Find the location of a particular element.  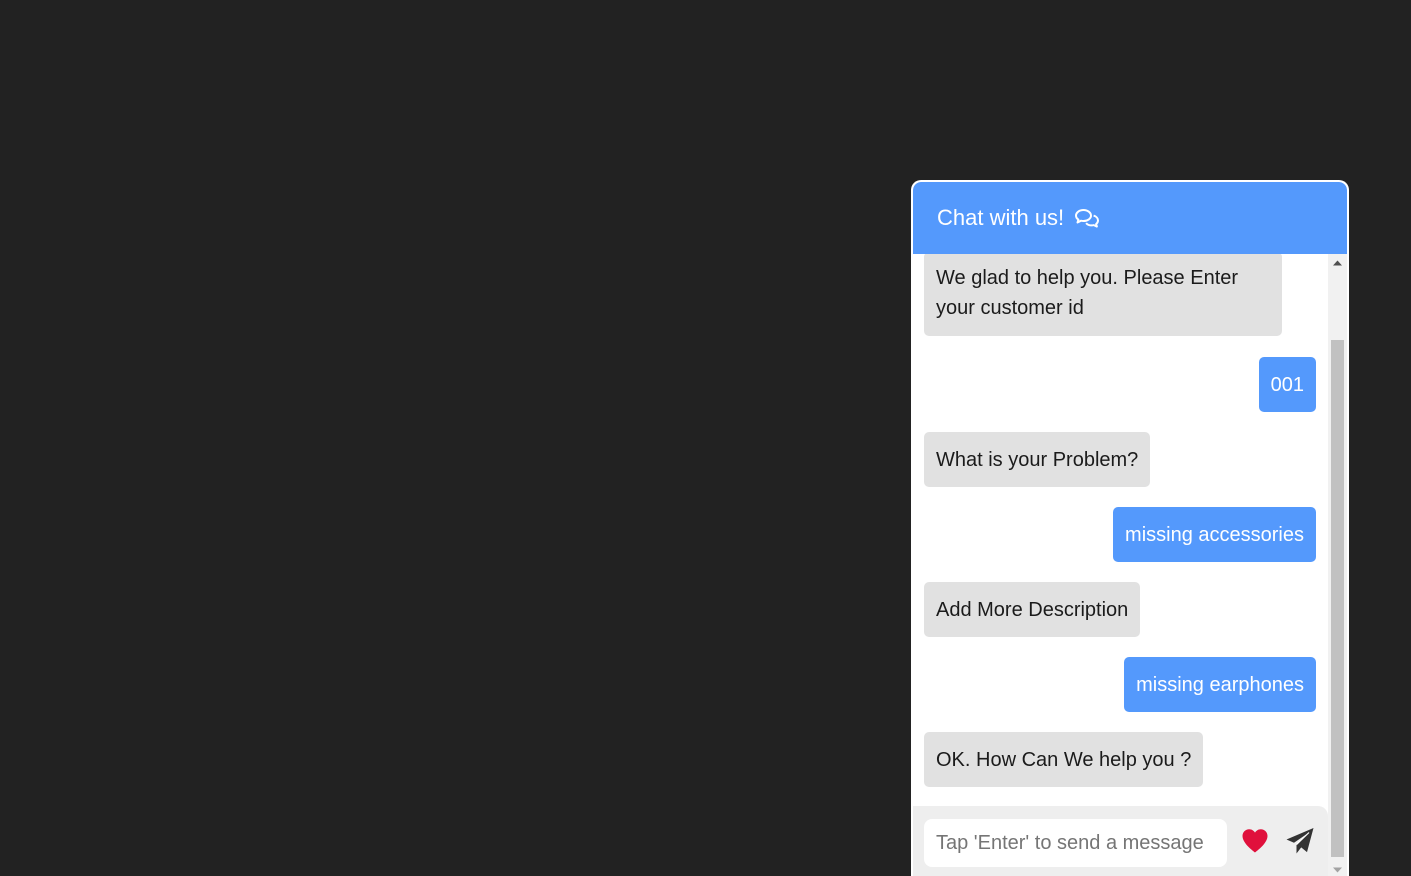

send-button is located at coordinates (1300, 843).